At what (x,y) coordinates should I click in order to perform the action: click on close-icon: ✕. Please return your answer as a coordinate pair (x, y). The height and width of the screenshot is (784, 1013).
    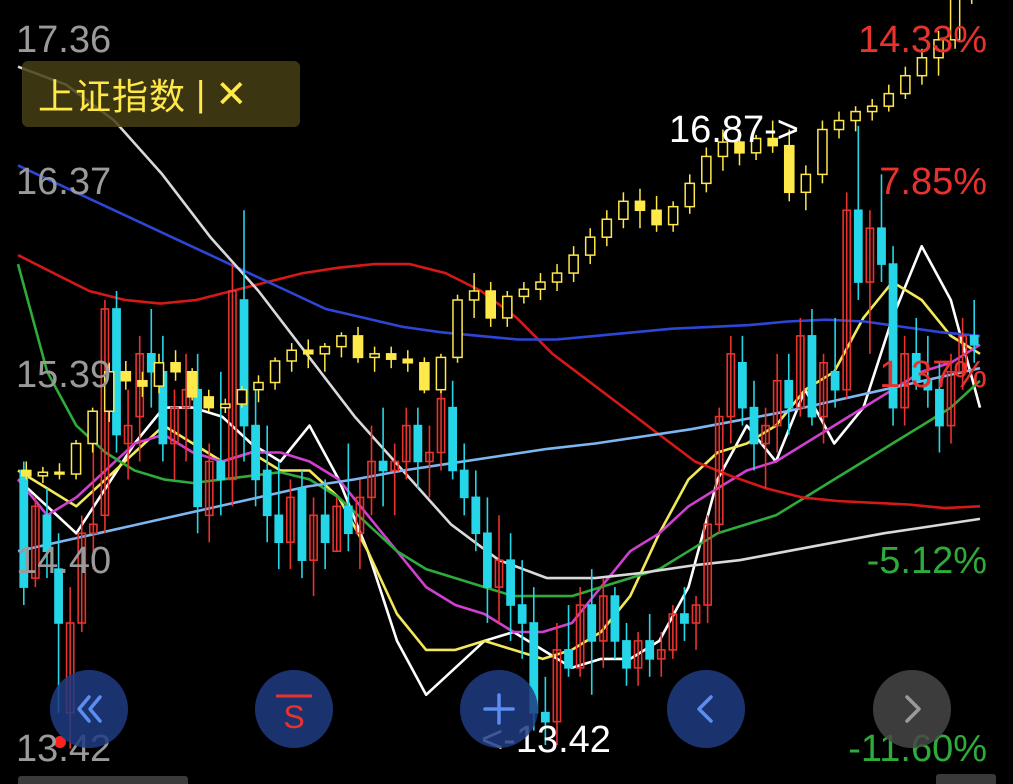
    Looking at the image, I should click on (231, 94).